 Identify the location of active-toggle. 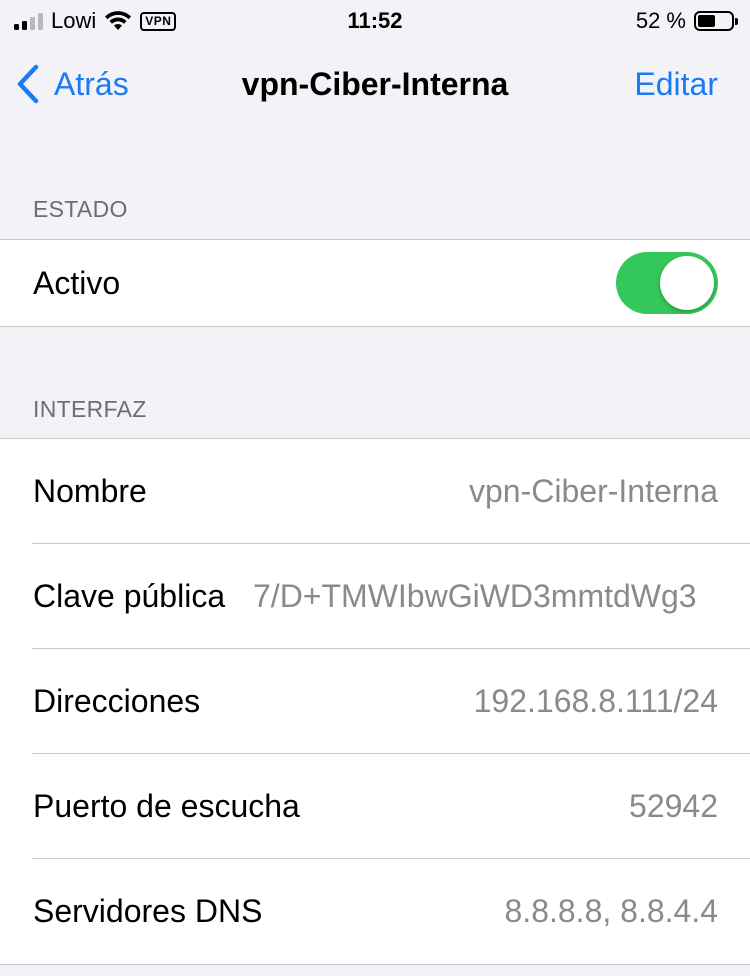
(667, 283).